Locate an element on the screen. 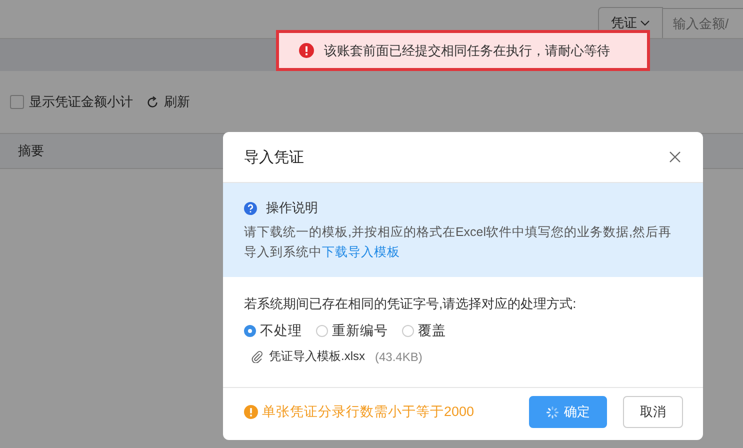 The width and height of the screenshot is (743, 448). question-text: 若系统期间已存在相同的凭证字号,请选择对应的处理方式: is located at coordinates (411, 304).